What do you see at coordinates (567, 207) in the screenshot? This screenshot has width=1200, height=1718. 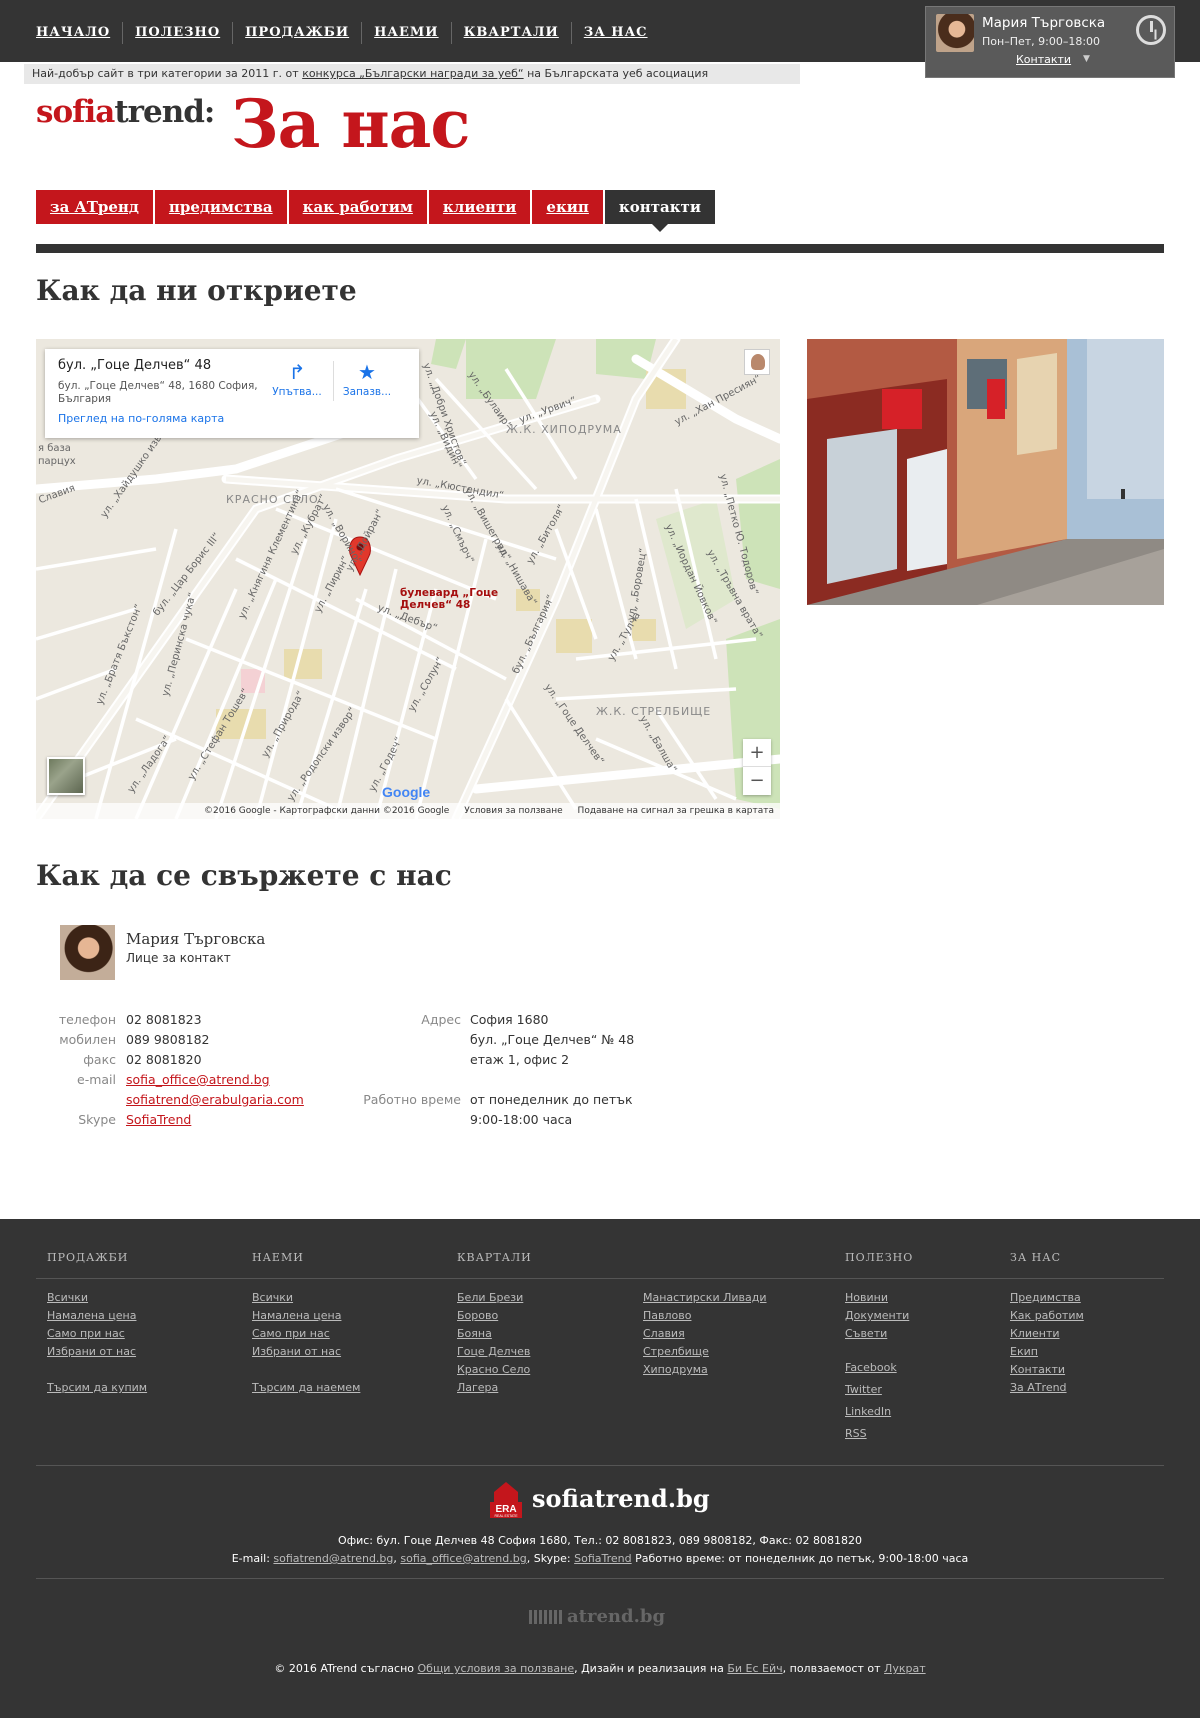 I see `tab-team: екип` at bounding box center [567, 207].